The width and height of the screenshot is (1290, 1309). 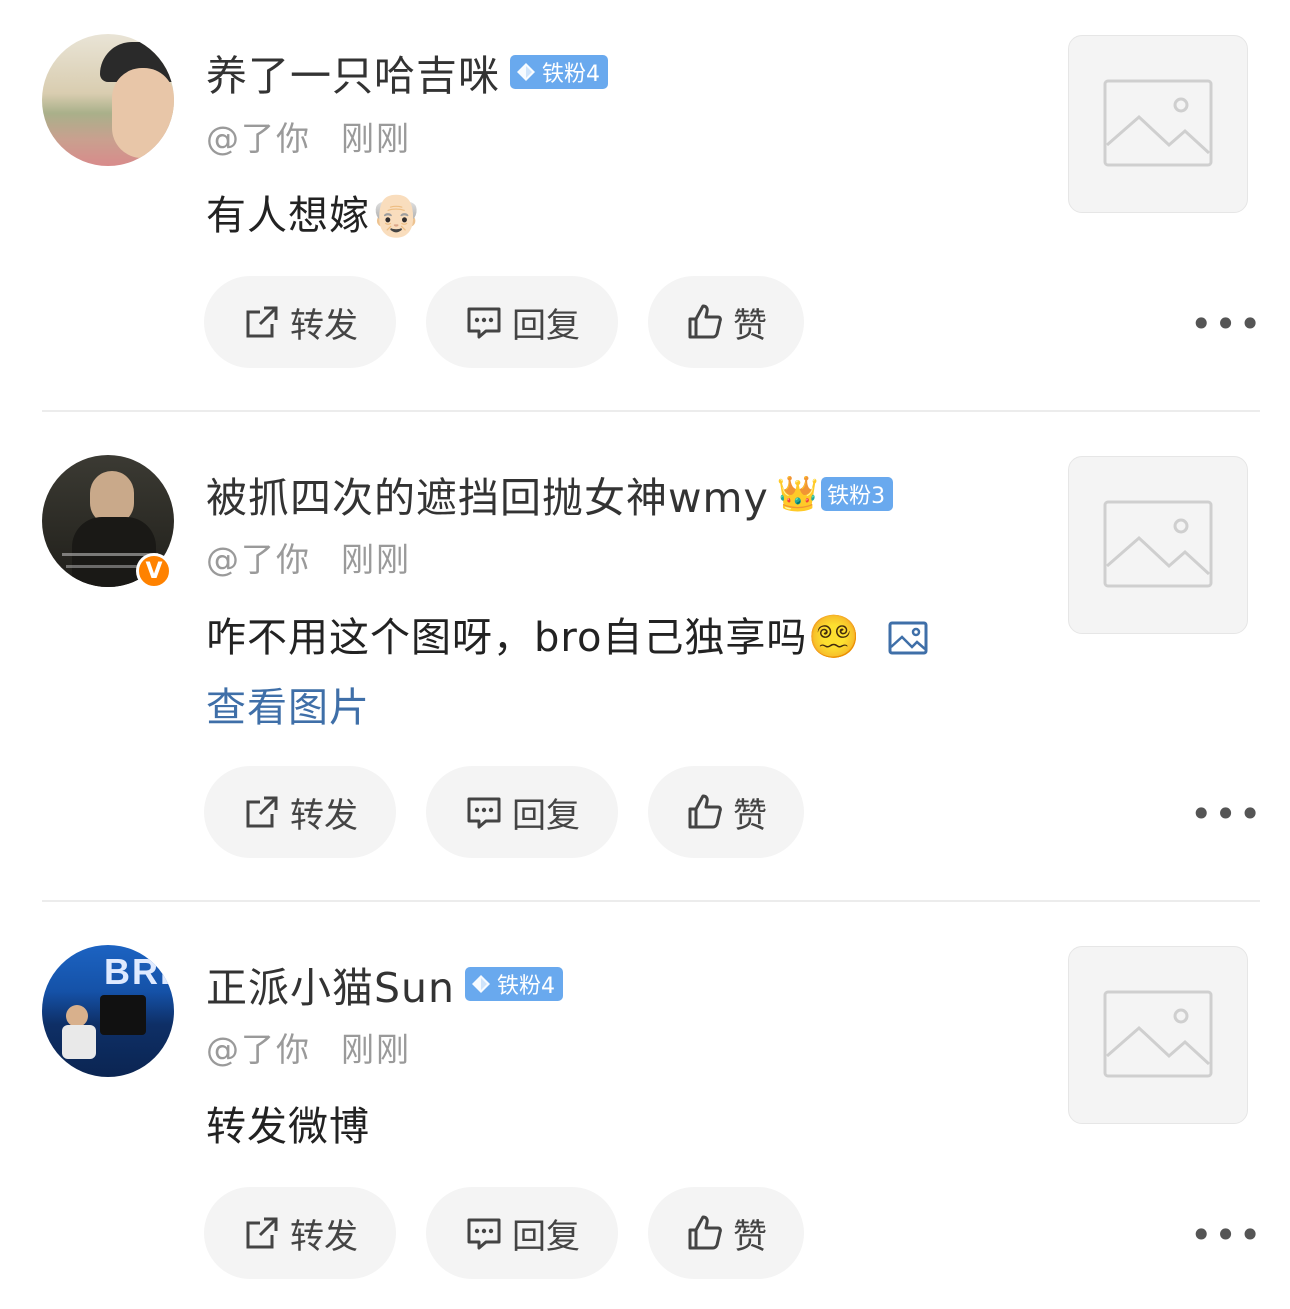 What do you see at coordinates (834, 636) in the screenshot?
I see `confused-emoji-icon: 😵‍💫` at bounding box center [834, 636].